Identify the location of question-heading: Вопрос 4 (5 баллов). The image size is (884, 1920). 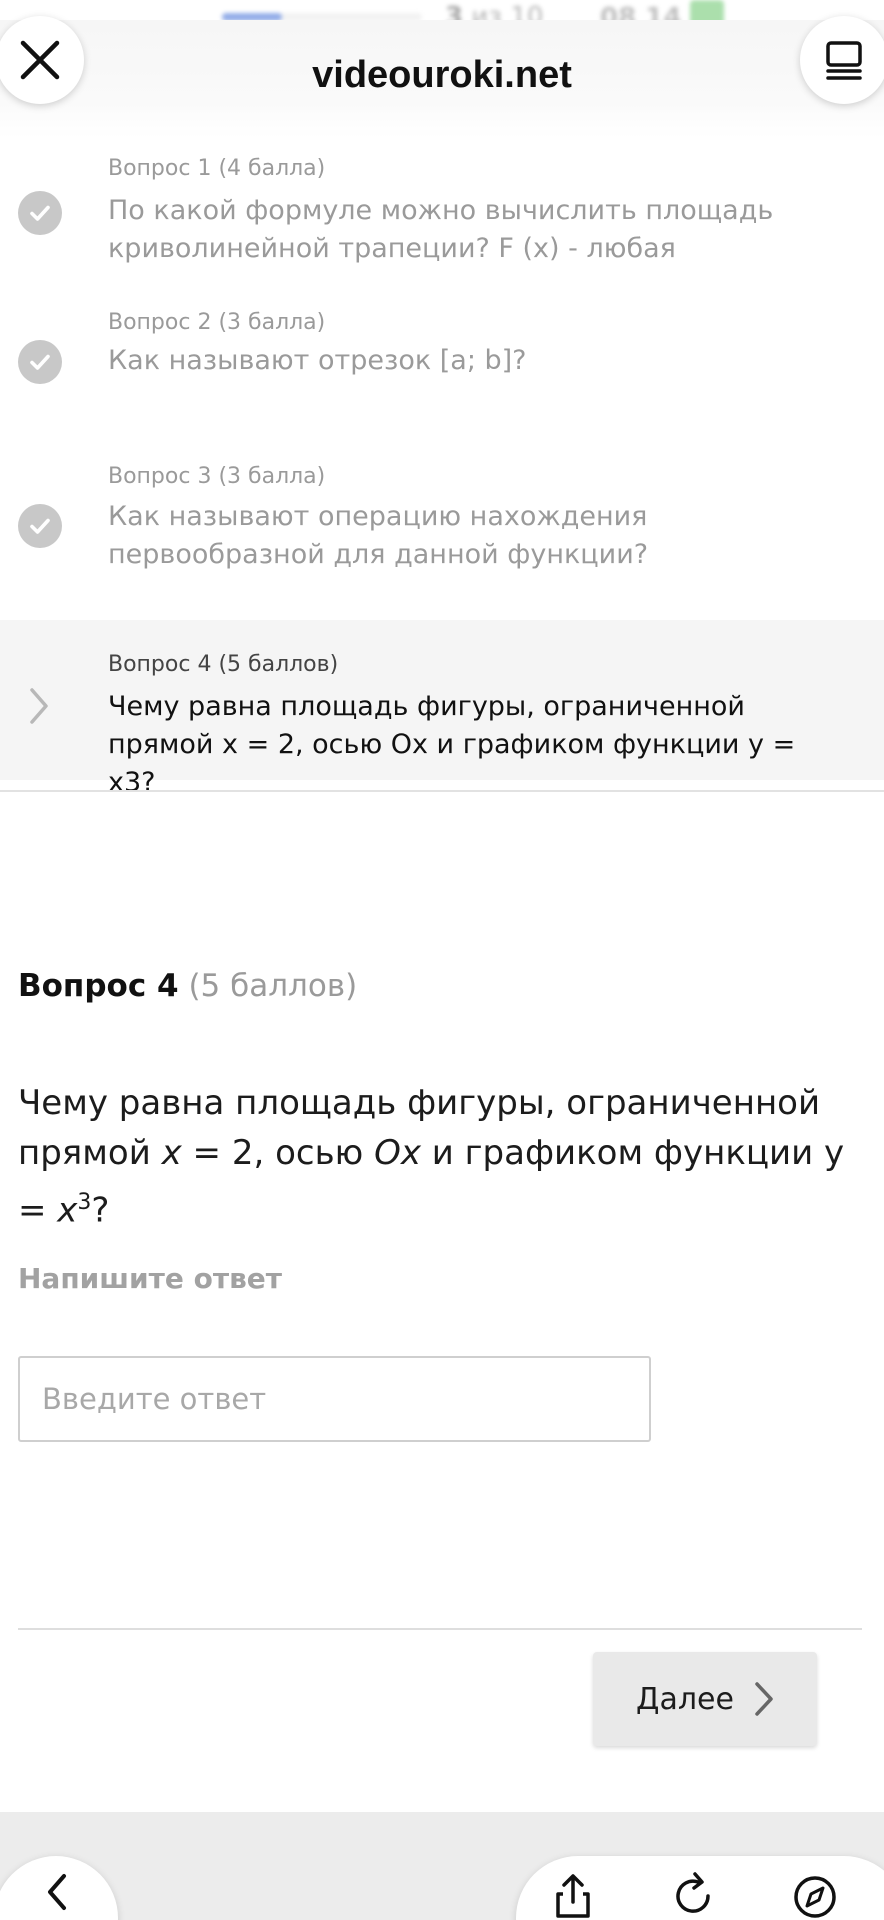
(187, 986).